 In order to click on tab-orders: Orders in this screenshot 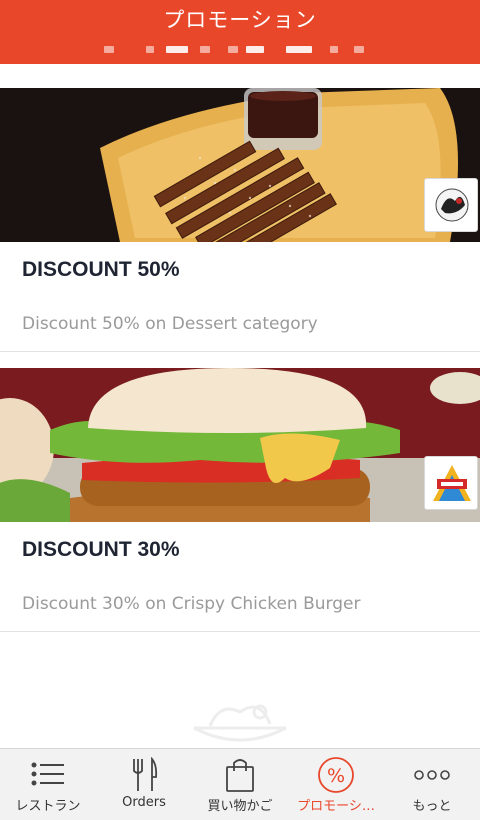, I will do `click(144, 784)`.